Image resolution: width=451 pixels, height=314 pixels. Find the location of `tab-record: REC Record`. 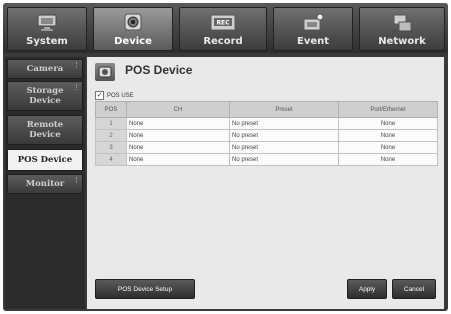

tab-record: REC Record is located at coordinates (223, 29).